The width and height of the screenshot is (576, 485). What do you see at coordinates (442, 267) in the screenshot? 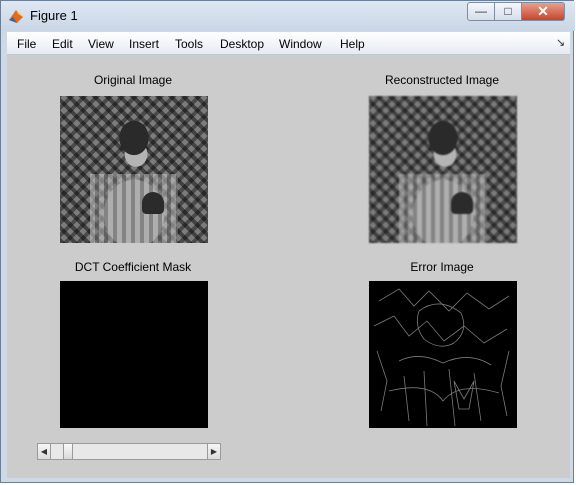
I see `error-image-title: Error Image` at bounding box center [442, 267].